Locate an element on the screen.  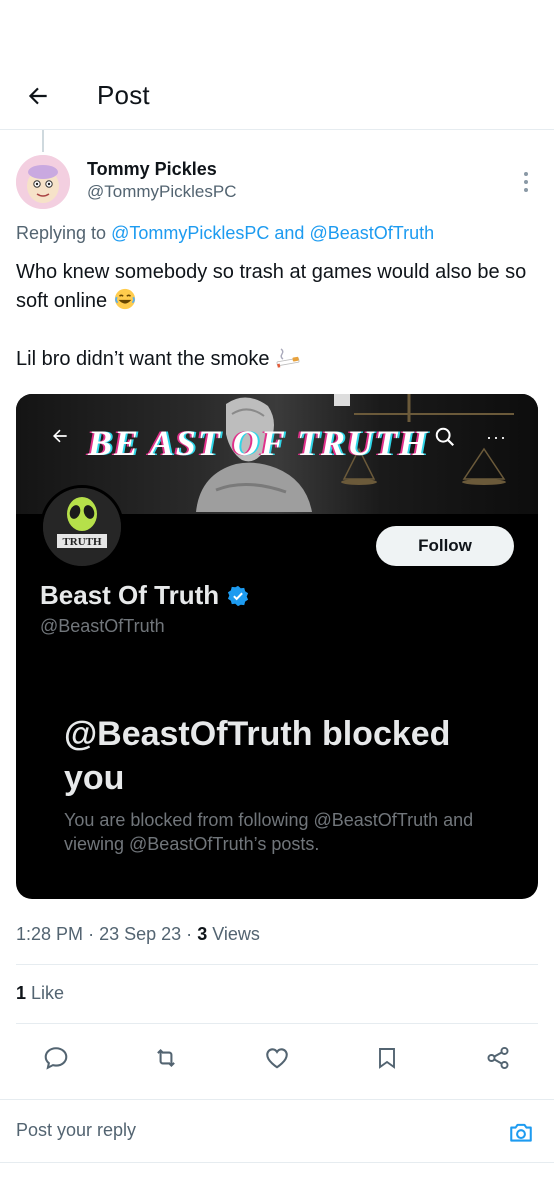
cigarette-emoji-icon is located at coordinates (288, 358).